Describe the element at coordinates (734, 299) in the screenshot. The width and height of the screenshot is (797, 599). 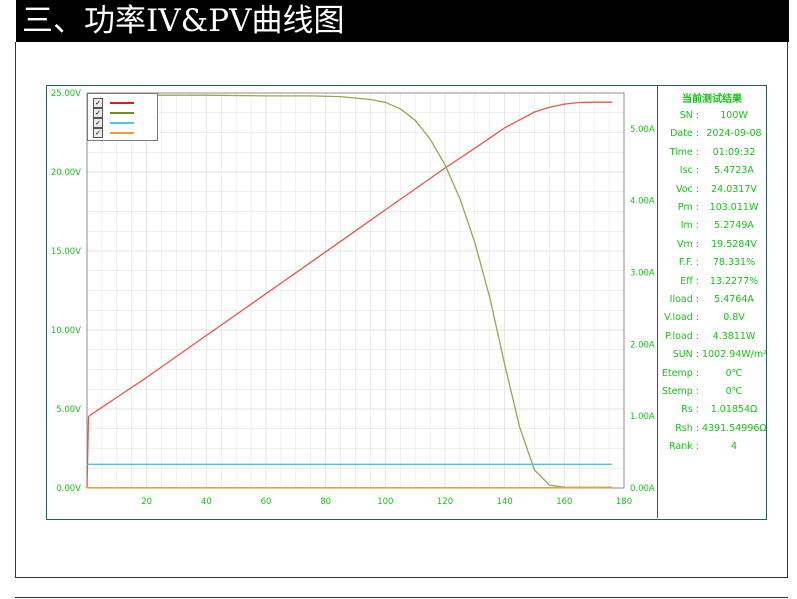
I see `result-value: 5.4764A` at that location.